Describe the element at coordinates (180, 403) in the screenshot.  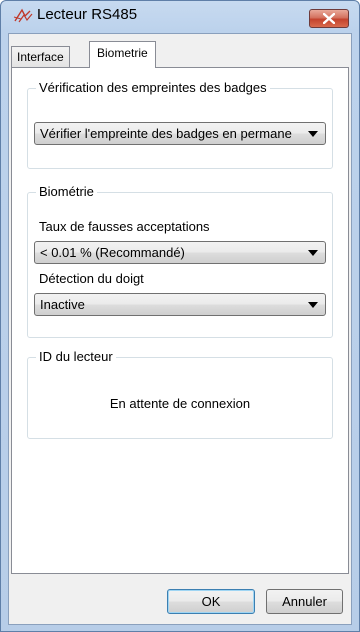
I see `reader-status-text: En attente de connexion` at that location.